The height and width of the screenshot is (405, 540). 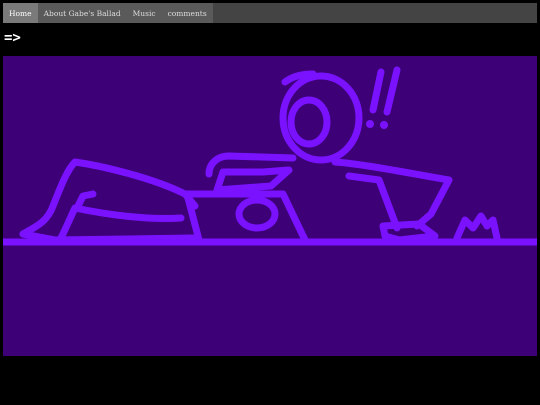 What do you see at coordinates (392, 91) in the screenshot?
I see `exclamation-mark-2-stroke` at bounding box center [392, 91].